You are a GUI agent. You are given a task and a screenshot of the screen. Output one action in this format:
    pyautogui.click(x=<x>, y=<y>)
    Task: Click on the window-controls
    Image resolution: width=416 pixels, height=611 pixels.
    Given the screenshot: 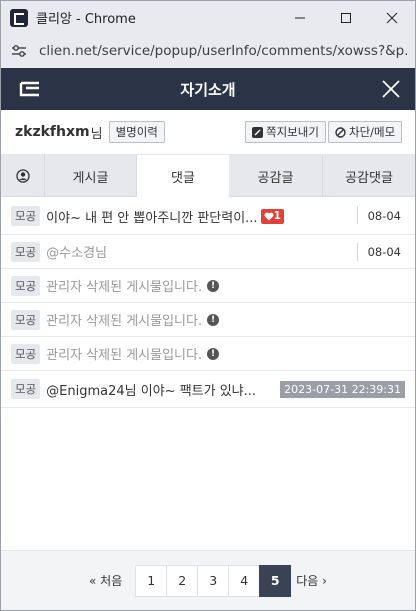 What is the action you would take?
    pyautogui.click(x=346, y=17)
    